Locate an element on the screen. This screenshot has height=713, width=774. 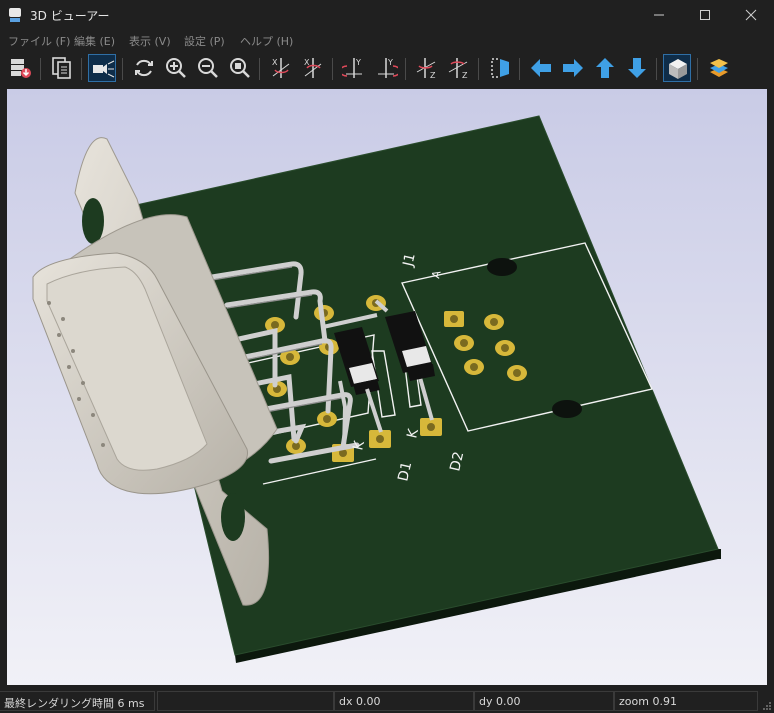
rotate-x-cw-button: X is located at coordinates (281, 68).